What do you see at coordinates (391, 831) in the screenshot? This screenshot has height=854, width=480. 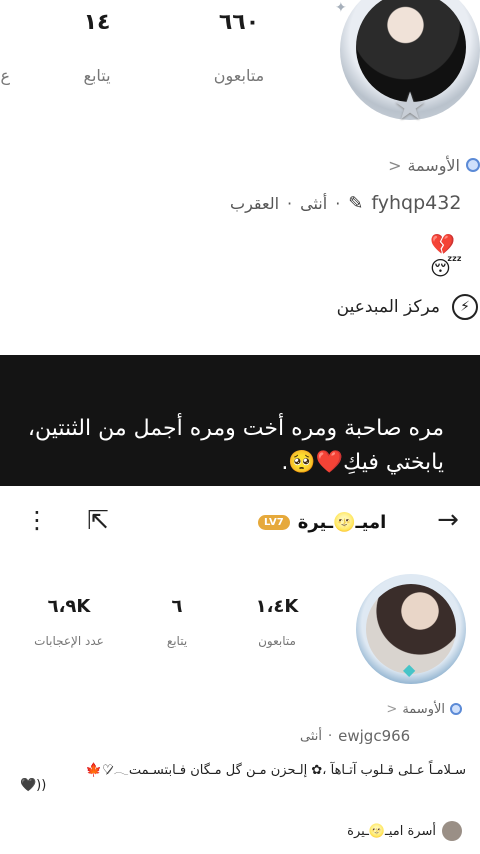 I see `family-label: أسرة اميـ🌝ـيرة` at bounding box center [391, 831].